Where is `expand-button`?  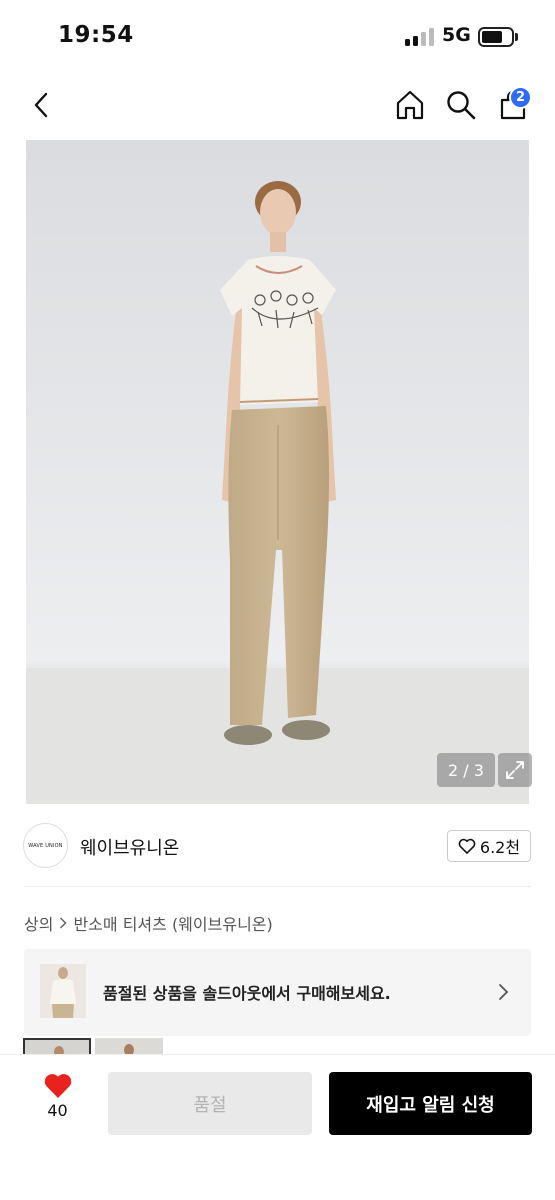
expand-button is located at coordinates (515, 770).